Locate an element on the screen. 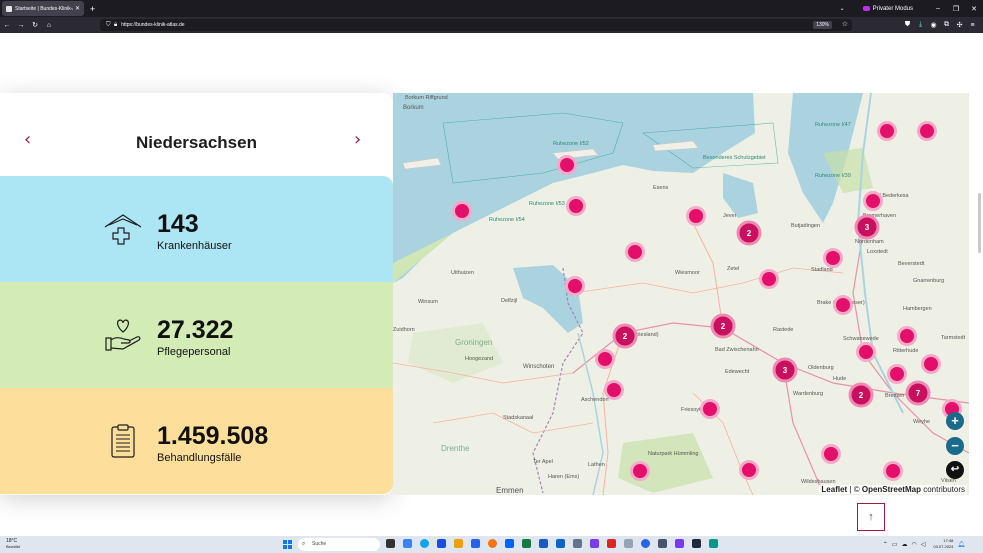 This screenshot has height=553, width=983. extensions-icon: ⧉ is located at coordinates (946, 25).